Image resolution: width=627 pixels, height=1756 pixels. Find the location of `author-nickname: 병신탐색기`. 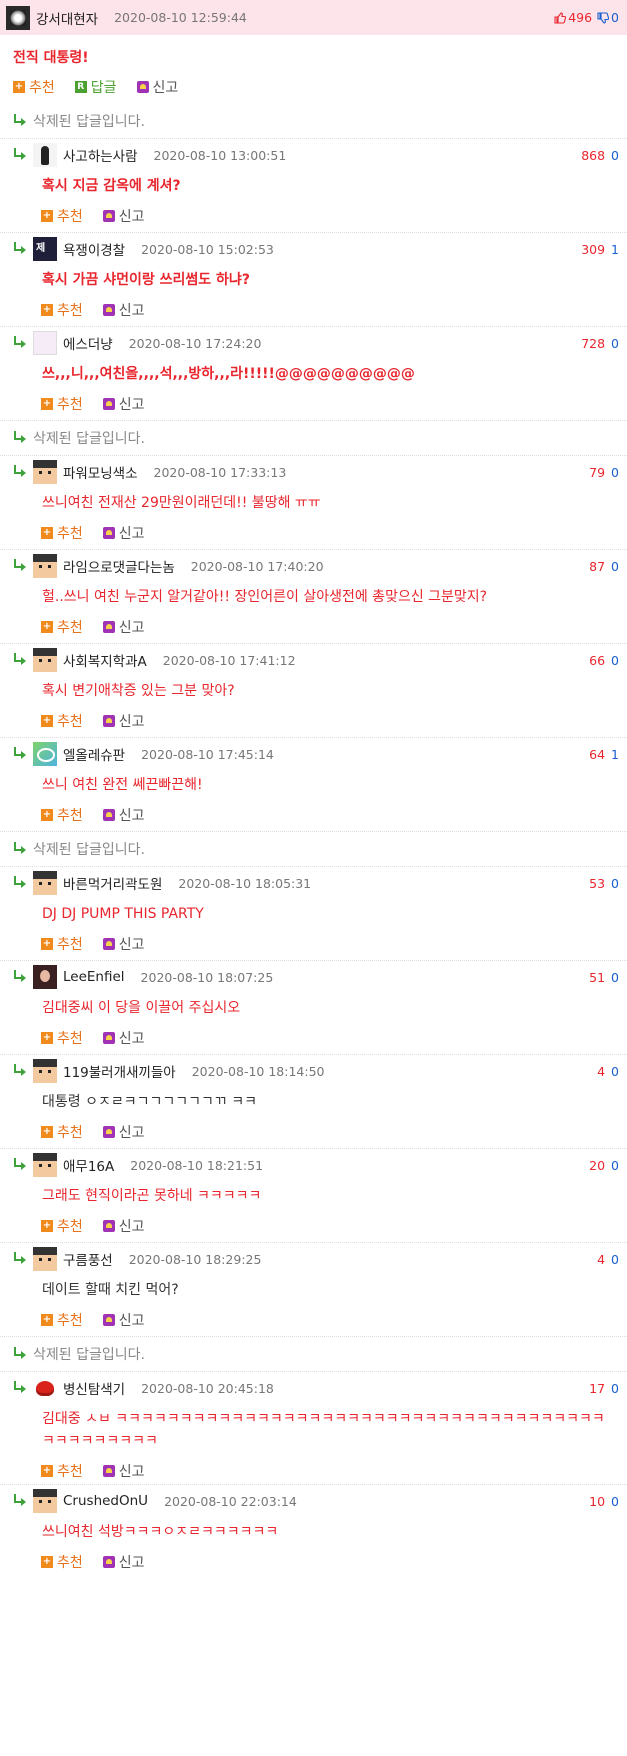

author-nickname: 병신탐색기 is located at coordinates (94, 1388).